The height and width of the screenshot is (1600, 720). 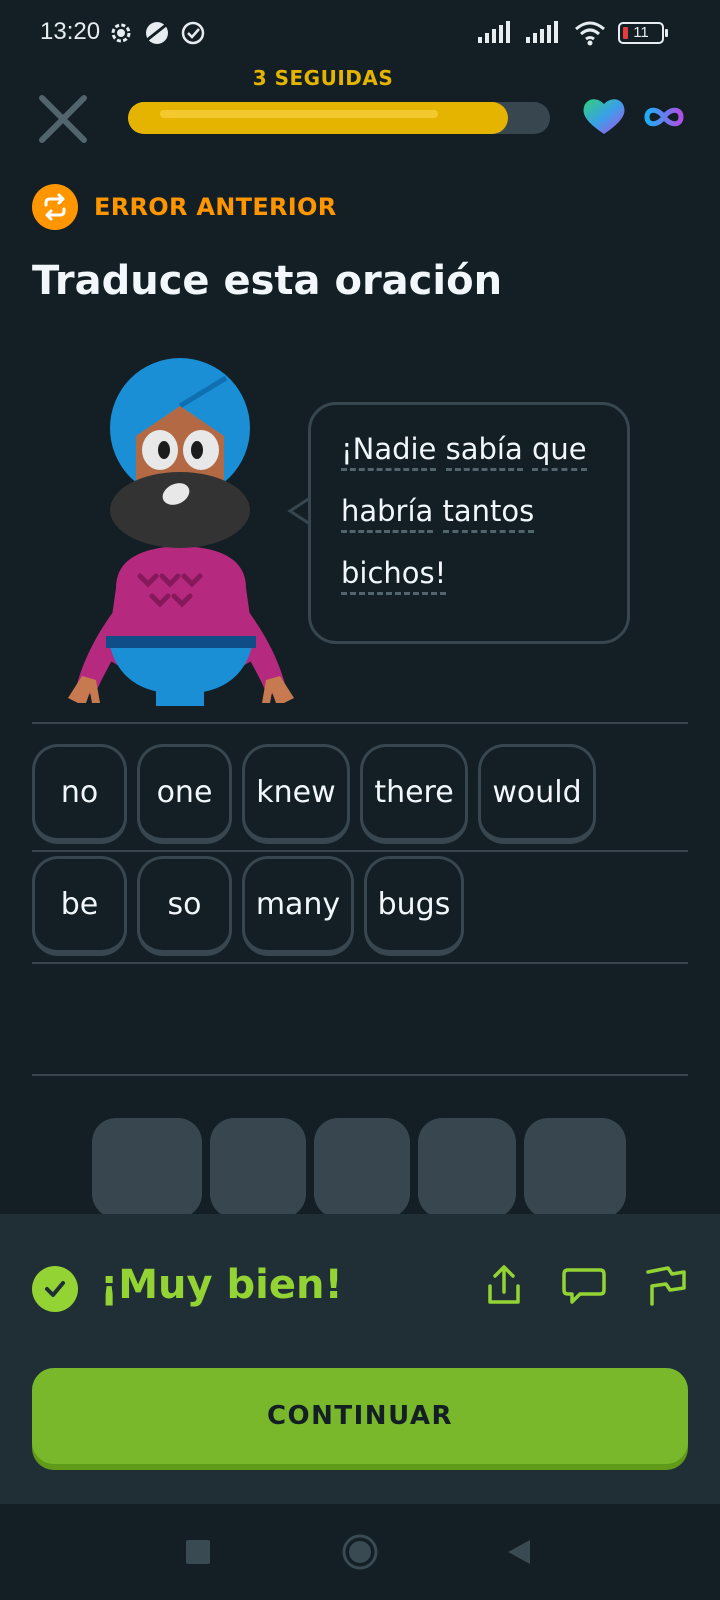 What do you see at coordinates (221, 1285) in the screenshot?
I see `feedback-title: ¡Muy bien!` at bounding box center [221, 1285].